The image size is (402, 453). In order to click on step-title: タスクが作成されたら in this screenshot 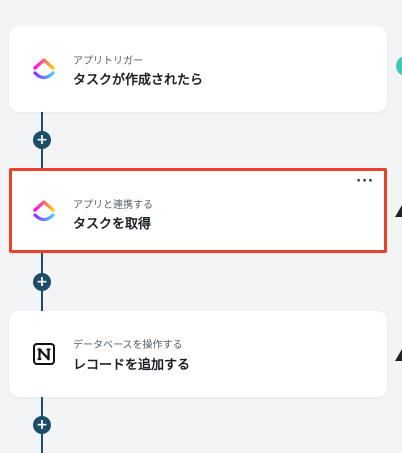, I will do `click(138, 80)`.